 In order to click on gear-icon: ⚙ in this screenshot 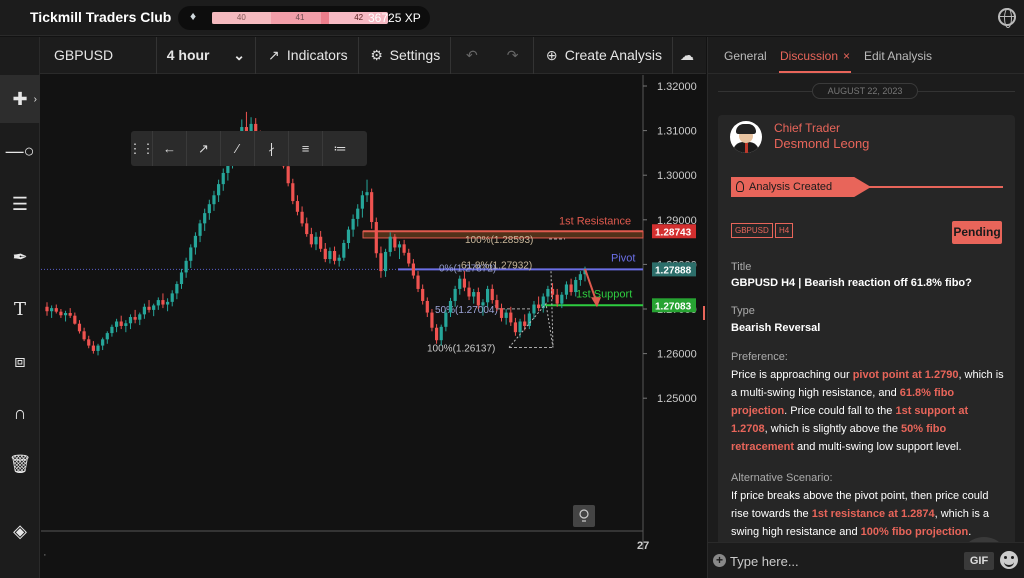, I will do `click(376, 54)`.